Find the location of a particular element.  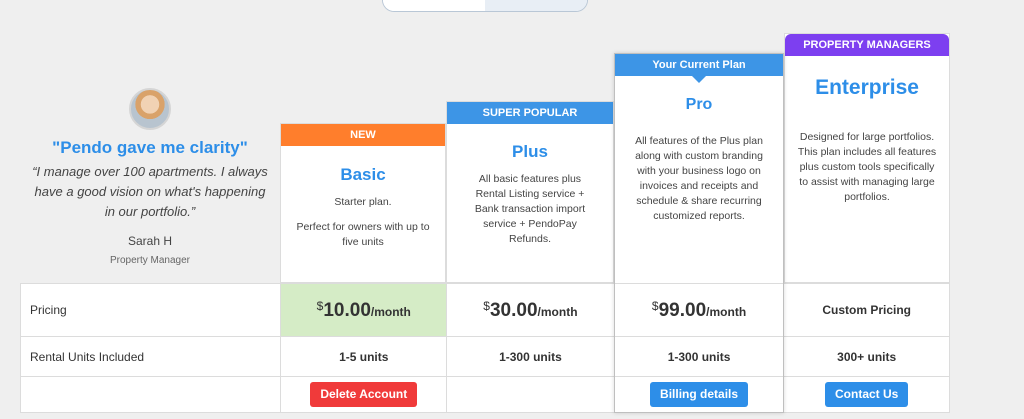

plan-name-plus: Plus is located at coordinates (530, 151).